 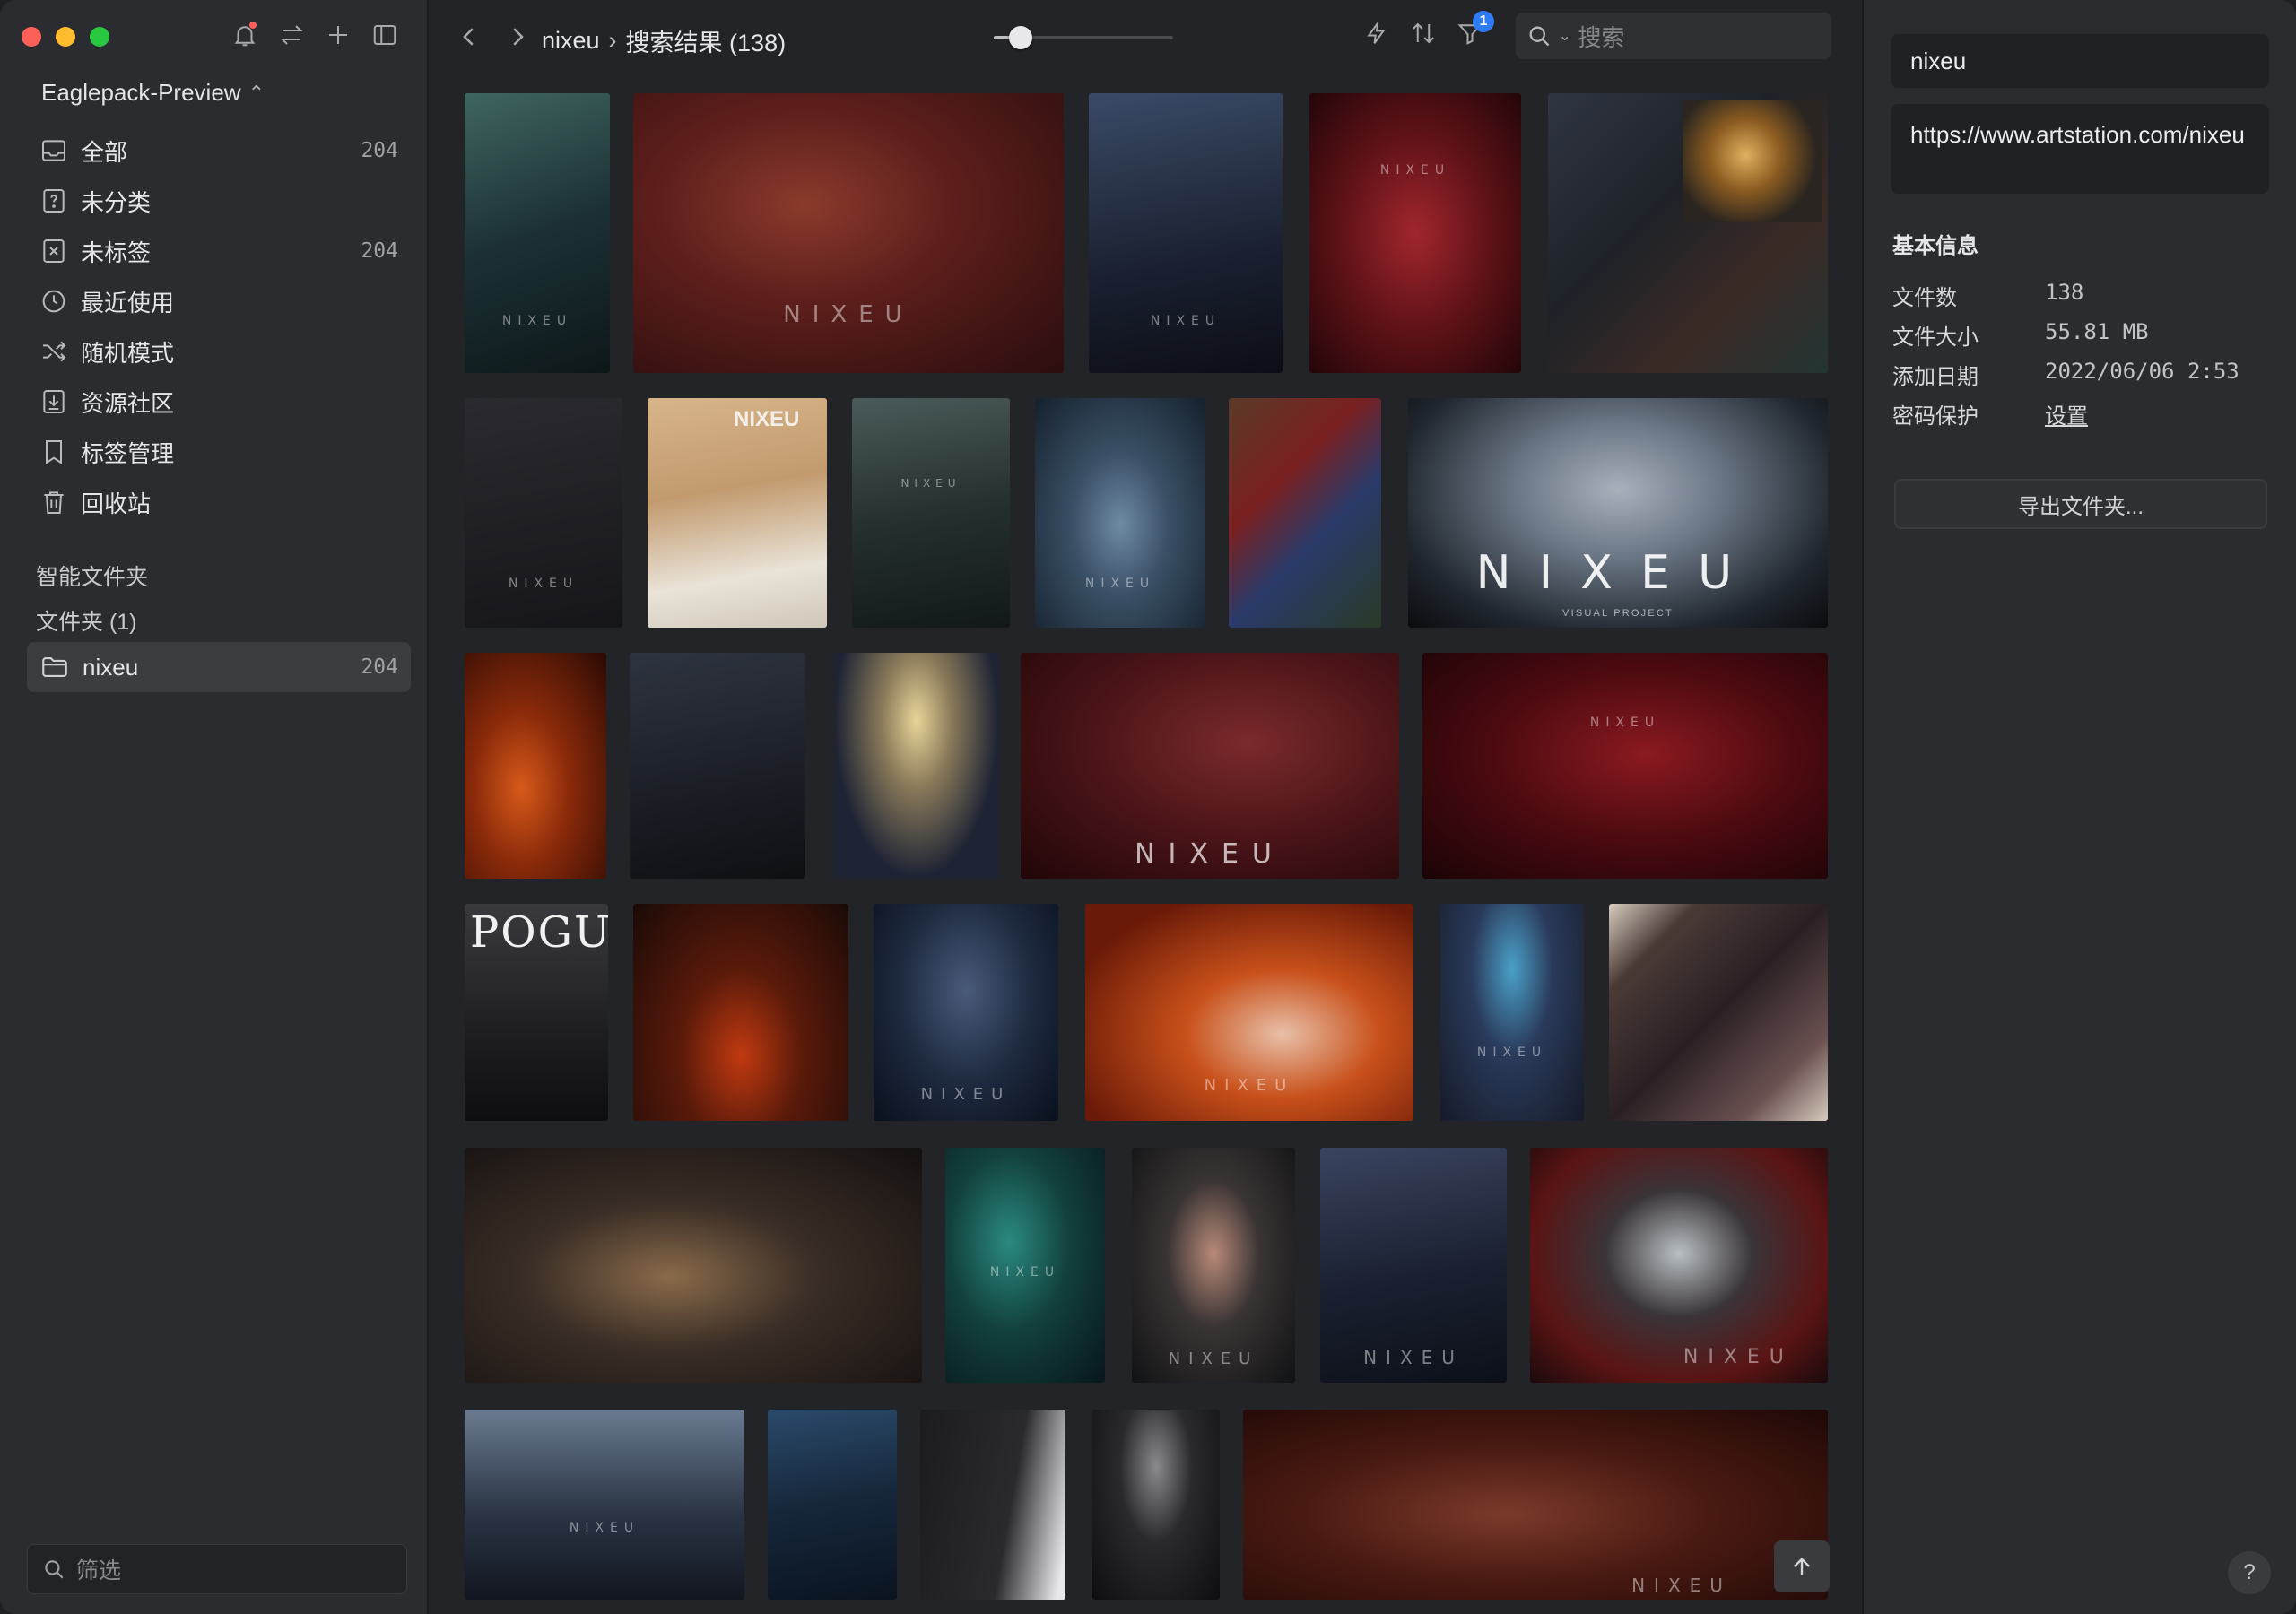 What do you see at coordinates (2064, 292) in the screenshot?
I see `info-value: 138` at bounding box center [2064, 292].